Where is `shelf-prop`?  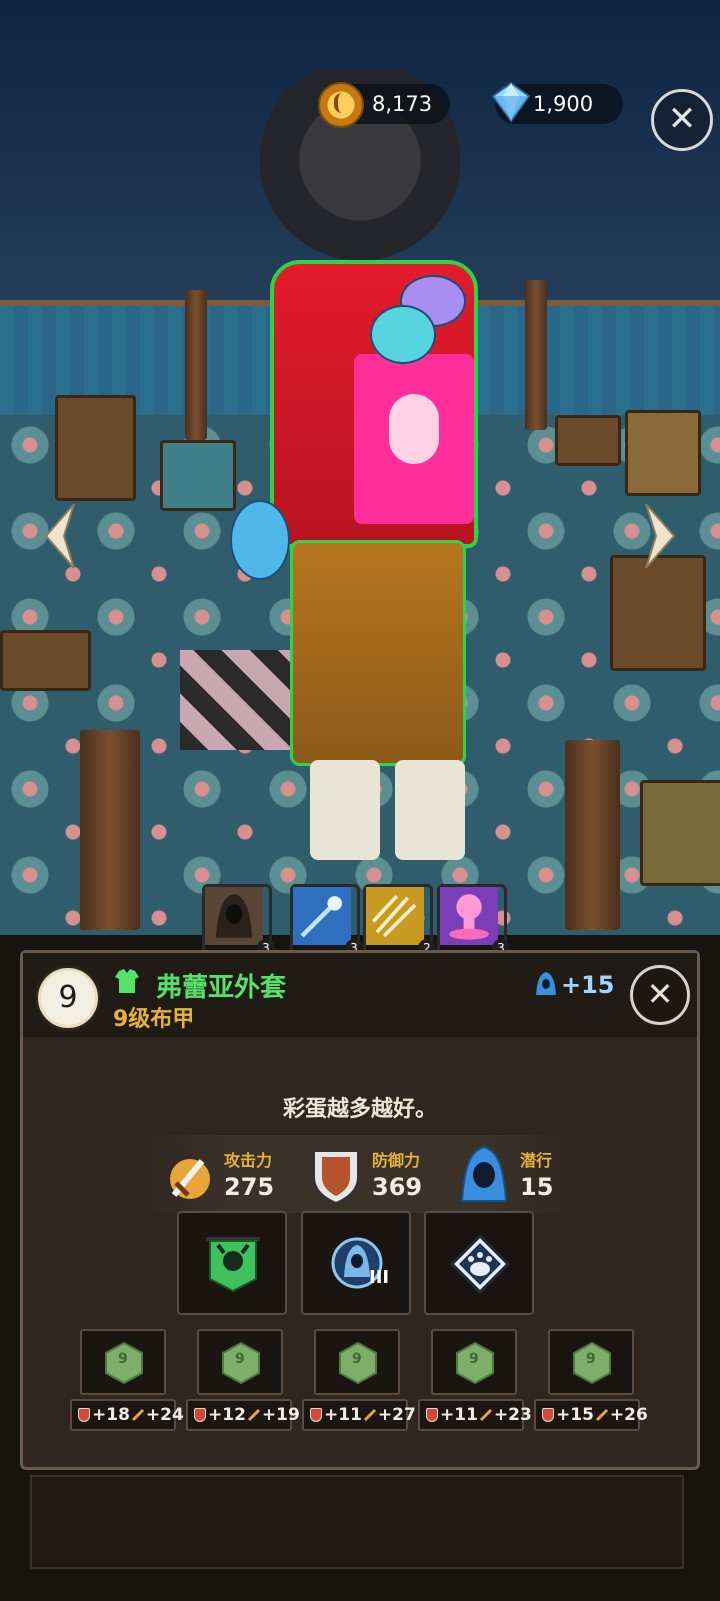 shelf-prop is located at coordinates (95, 448).